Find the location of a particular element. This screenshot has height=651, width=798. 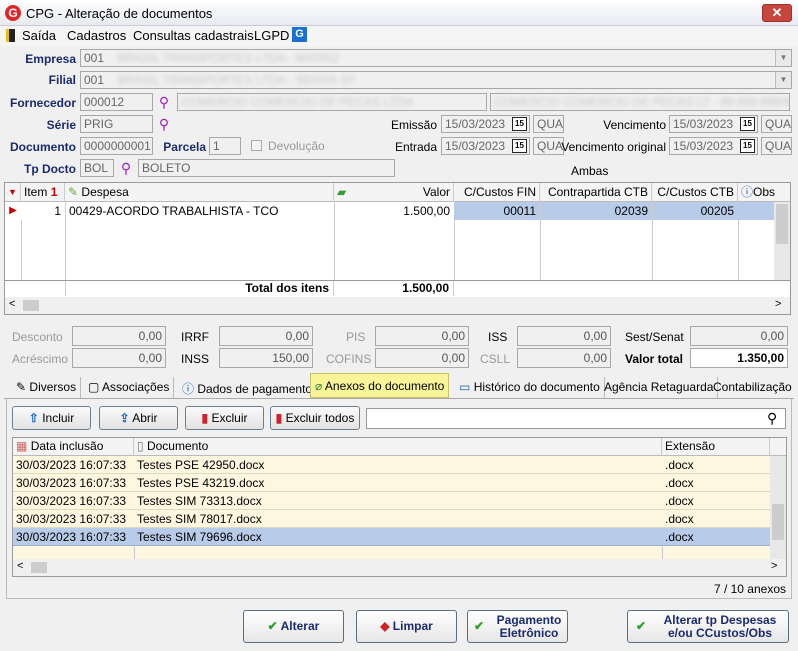

irrf-field: 0,00 is located at coordinates (266, 336).